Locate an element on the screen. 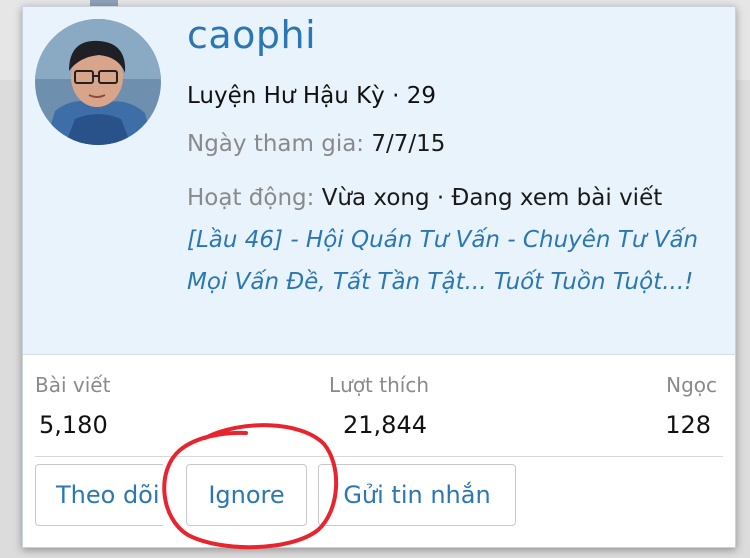  posts-label: Bài viết is located at coordinates (73, 385).